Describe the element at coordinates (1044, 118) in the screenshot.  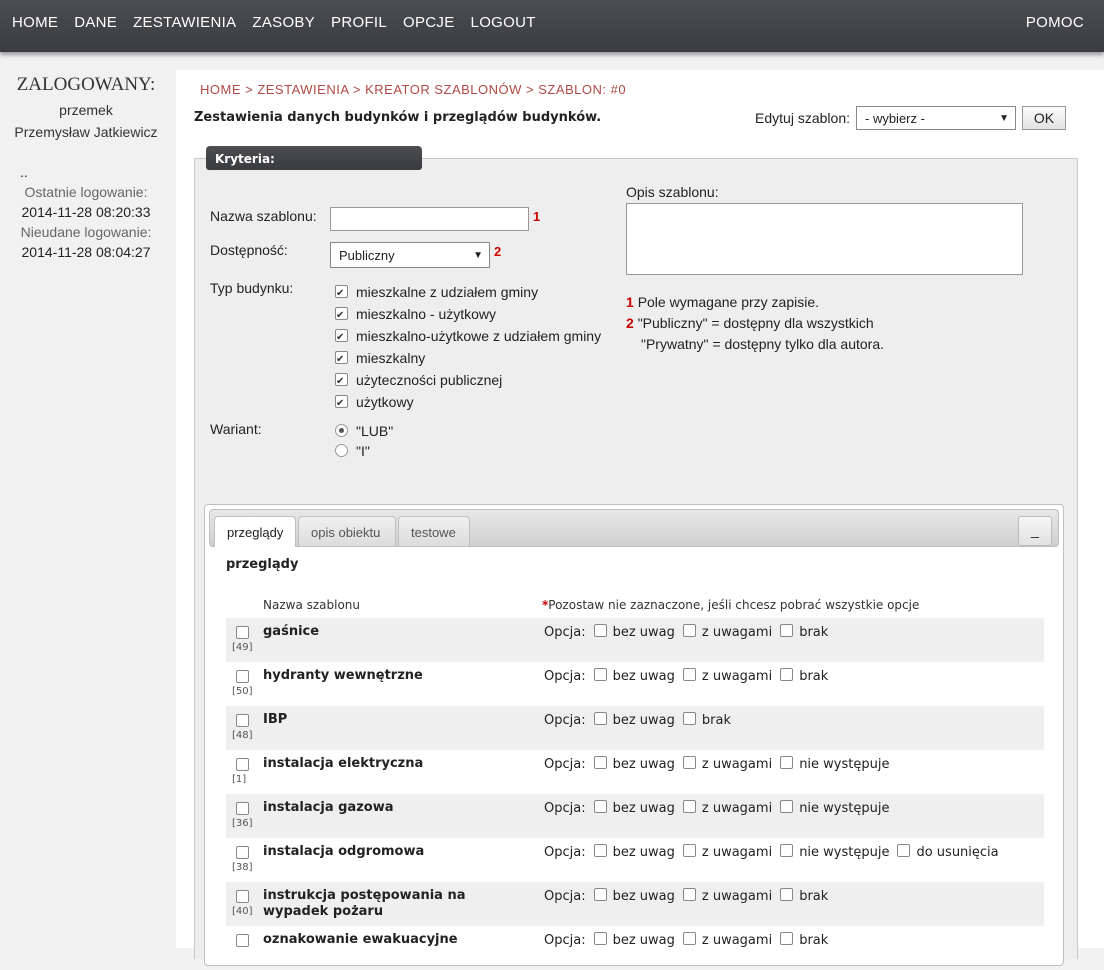
I see `ok-button: OK` at that location.